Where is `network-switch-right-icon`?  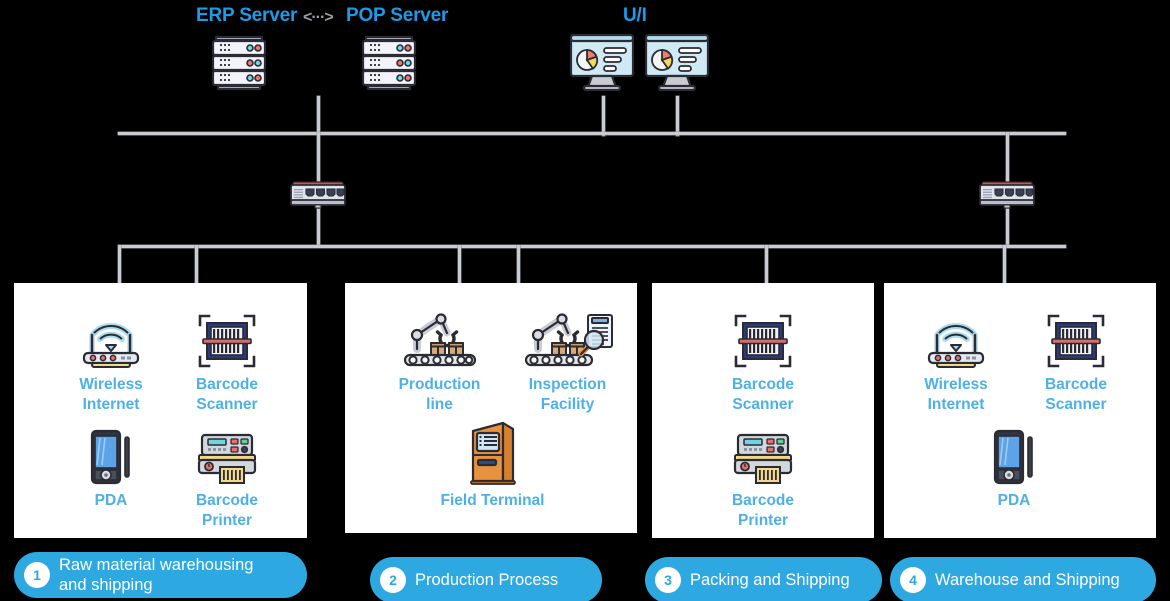
network-switch-right-icon is located at coordinates (1007, 195).